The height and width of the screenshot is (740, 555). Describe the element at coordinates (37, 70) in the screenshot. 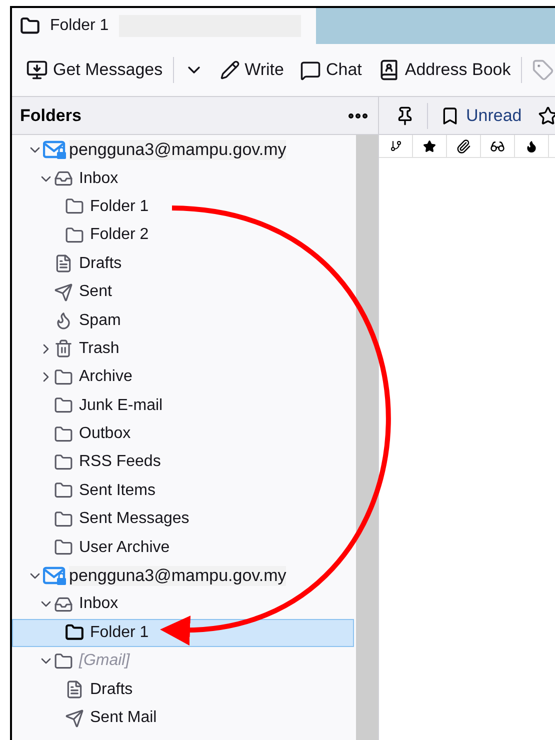

I see `download-icon` at that location.